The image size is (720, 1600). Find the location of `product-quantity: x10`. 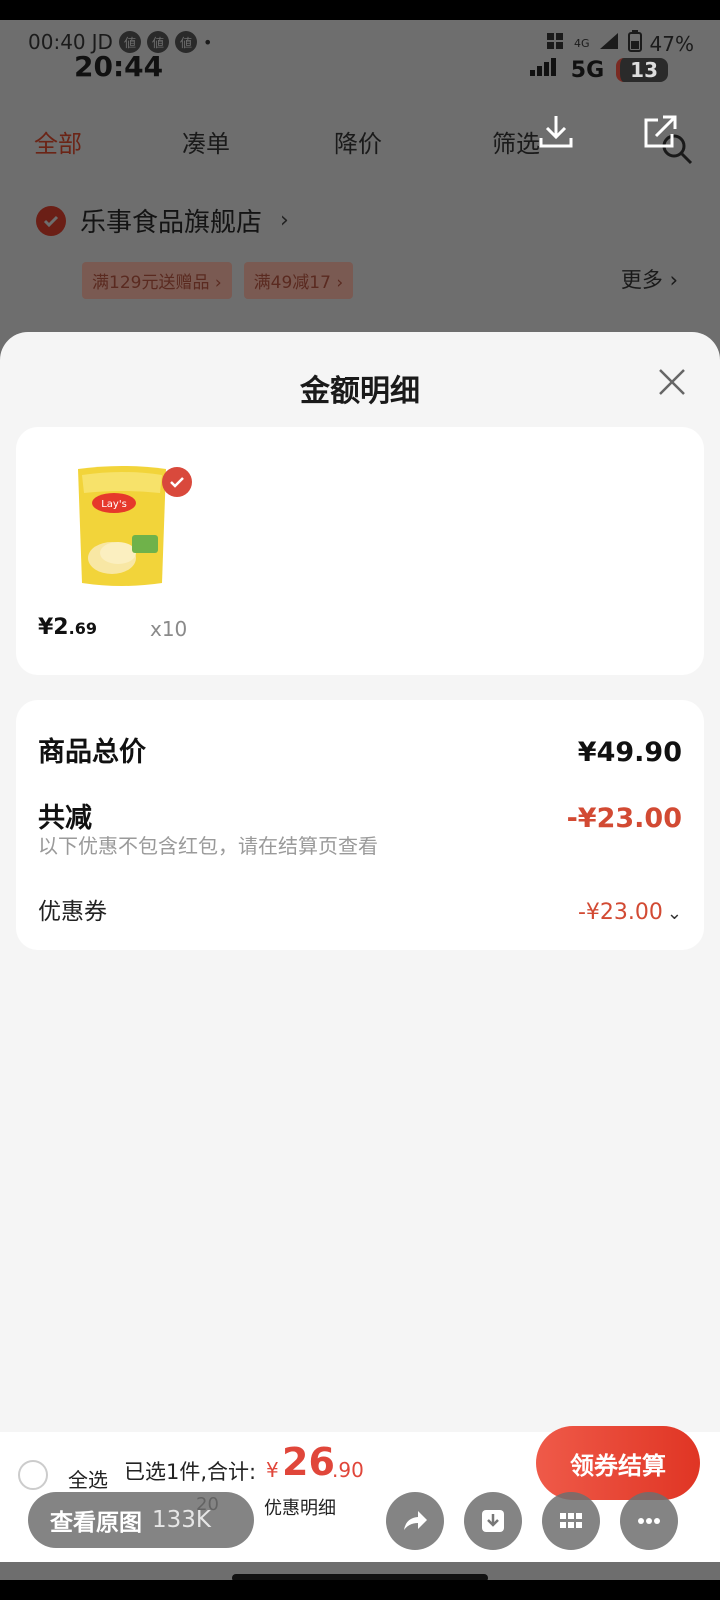

product-quantity: x10 is located at coordinates (169, 629).